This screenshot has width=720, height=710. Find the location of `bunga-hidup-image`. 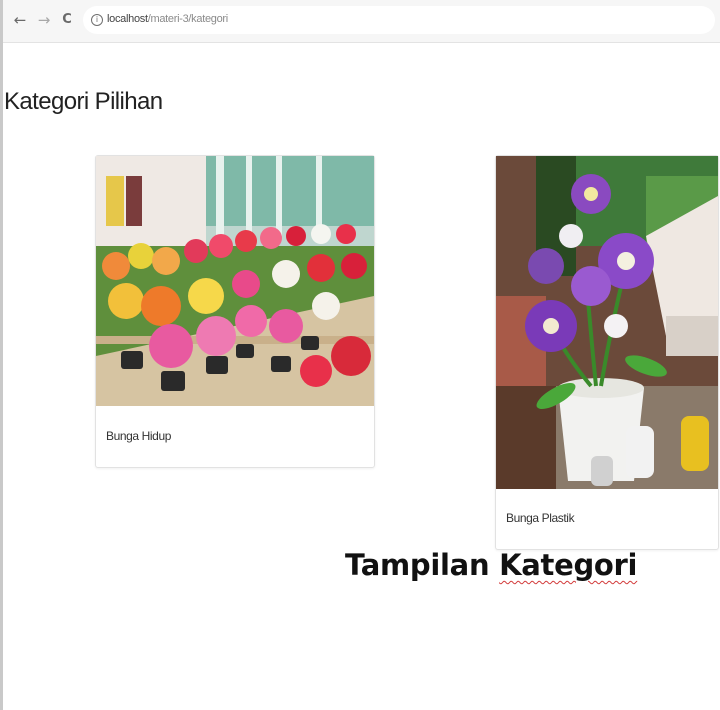

bunga-hidup-image is located at coordinates (235, 281).